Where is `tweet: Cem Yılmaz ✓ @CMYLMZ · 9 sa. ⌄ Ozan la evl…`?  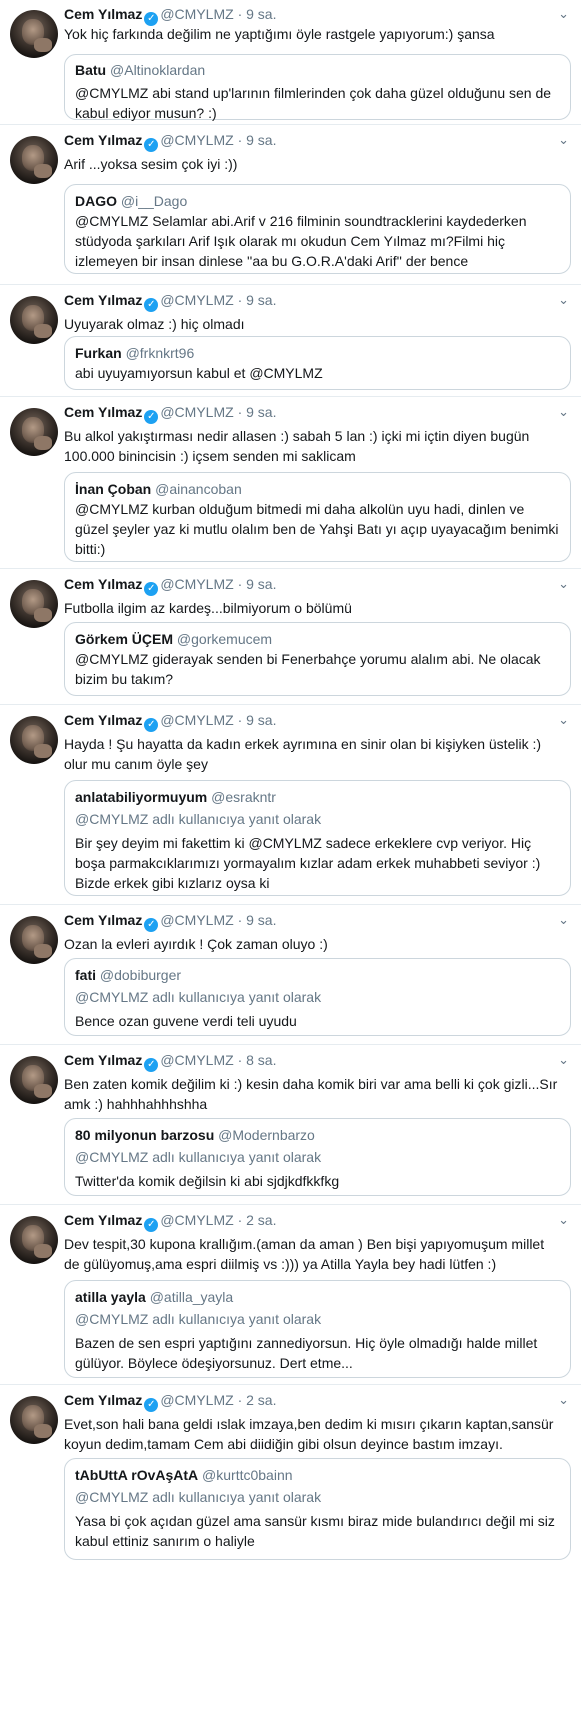 tweet: Cem Yılmaz ✓ @CMYLMZ · 9 sa. ⌄ Ozan la evl… is located at coordinates (290, 974).